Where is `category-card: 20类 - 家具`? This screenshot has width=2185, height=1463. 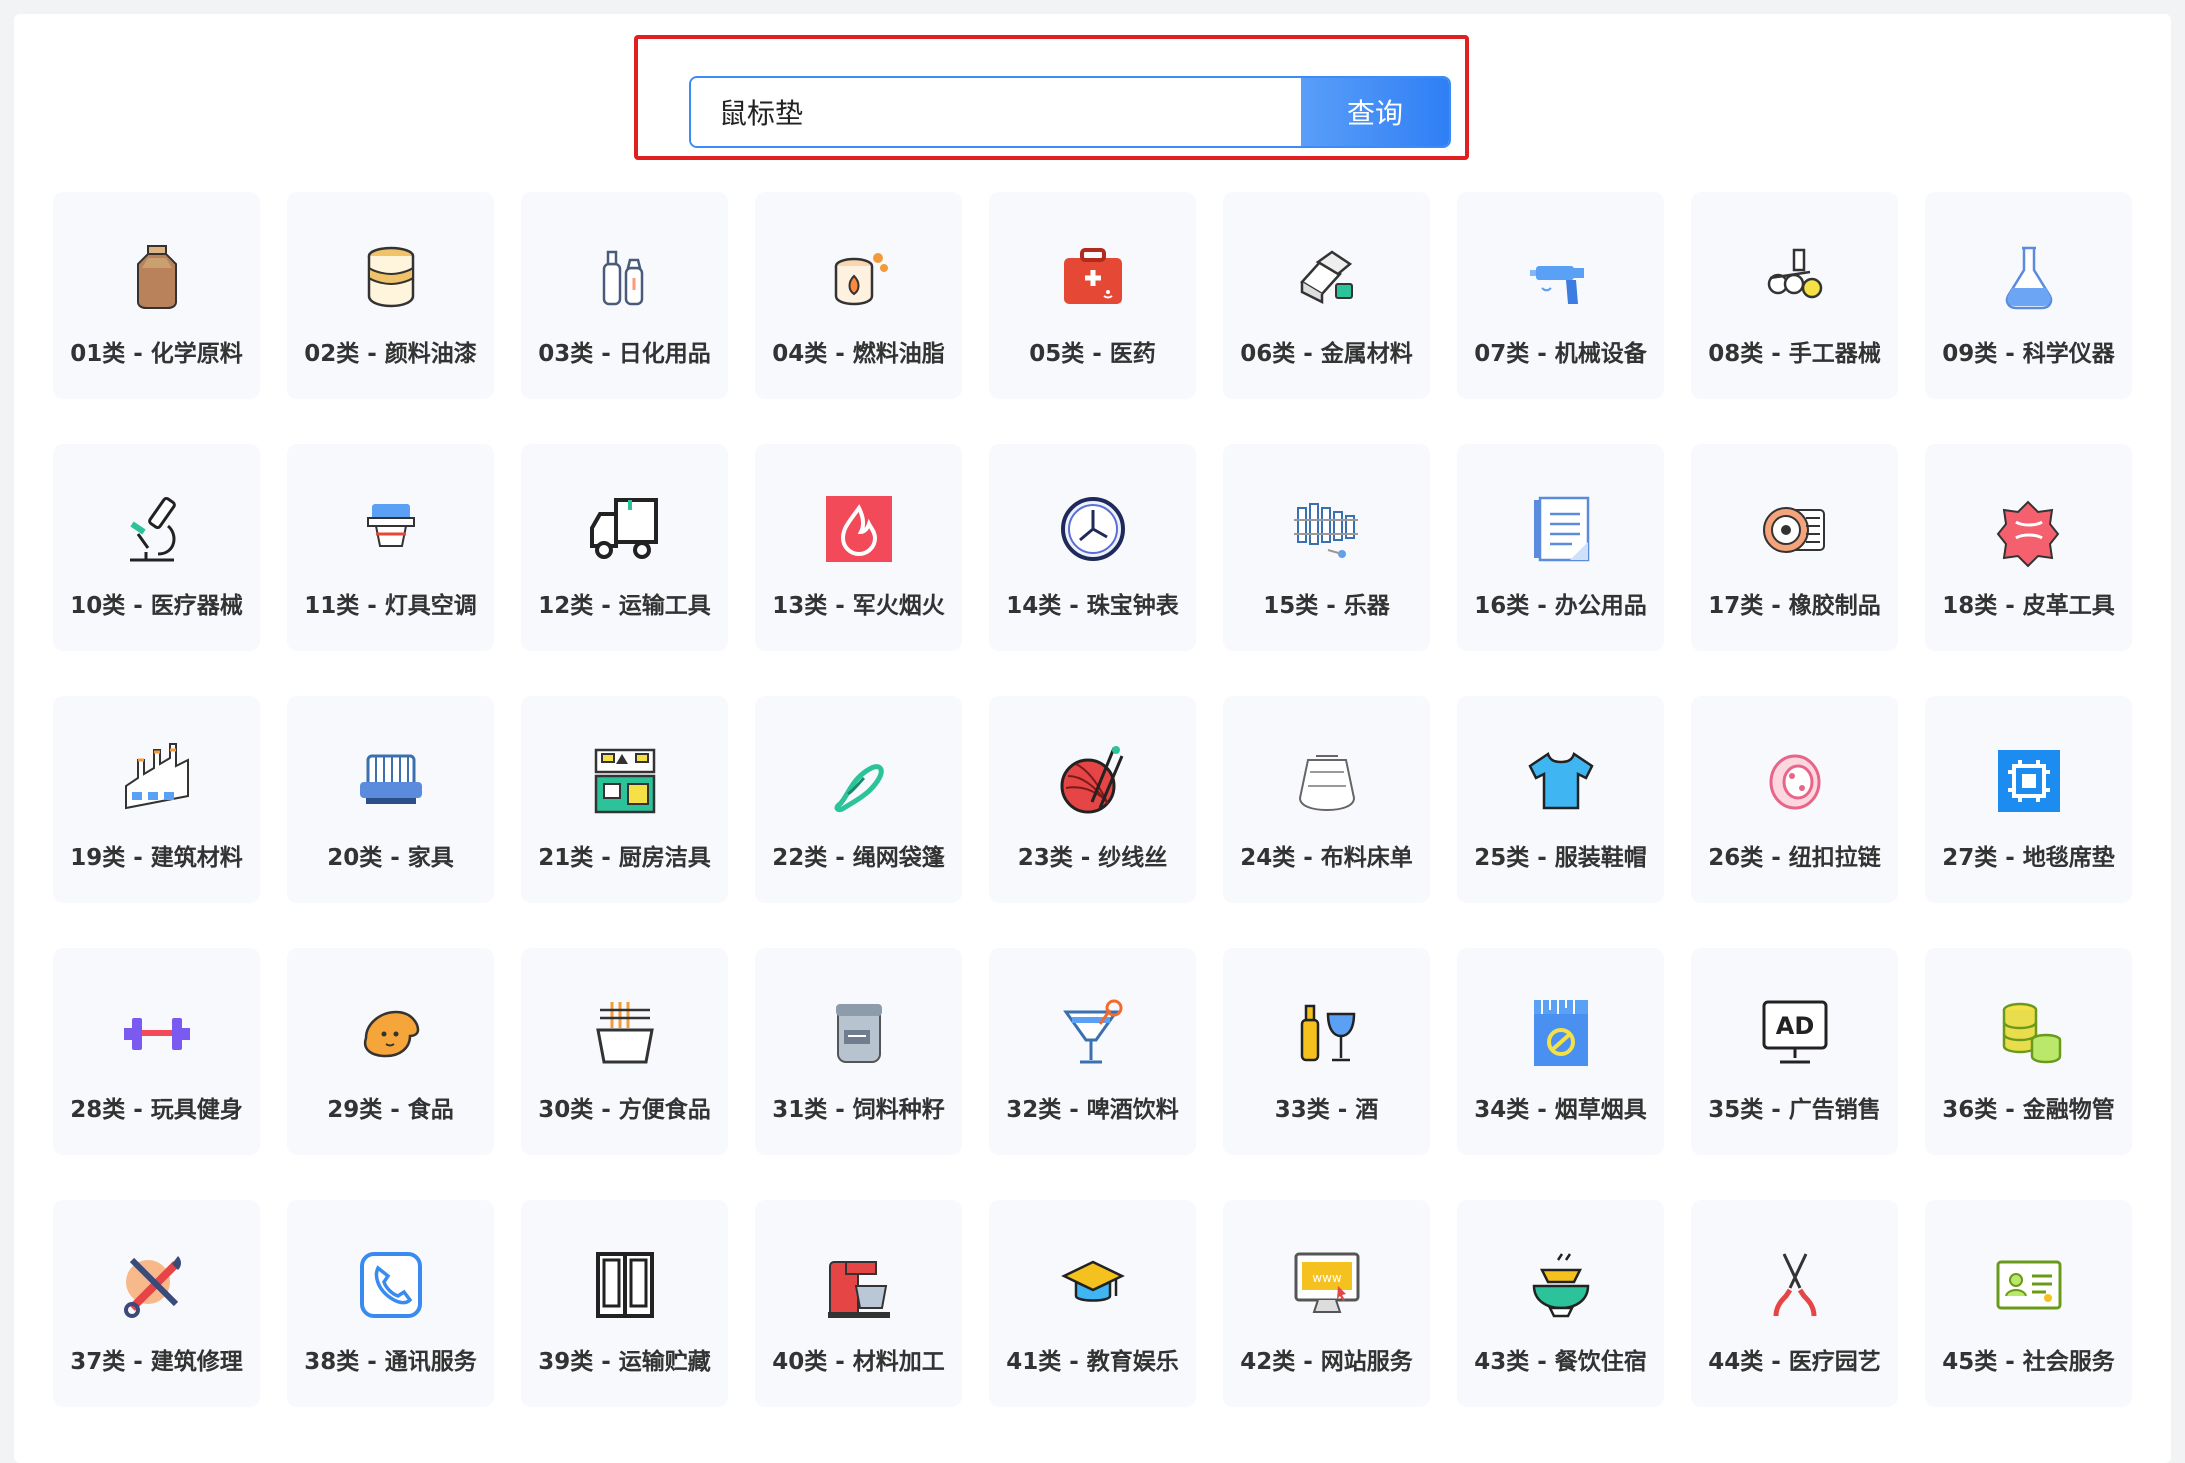
category-card: 20类 - 家具 is located at coordinates (390, 799).